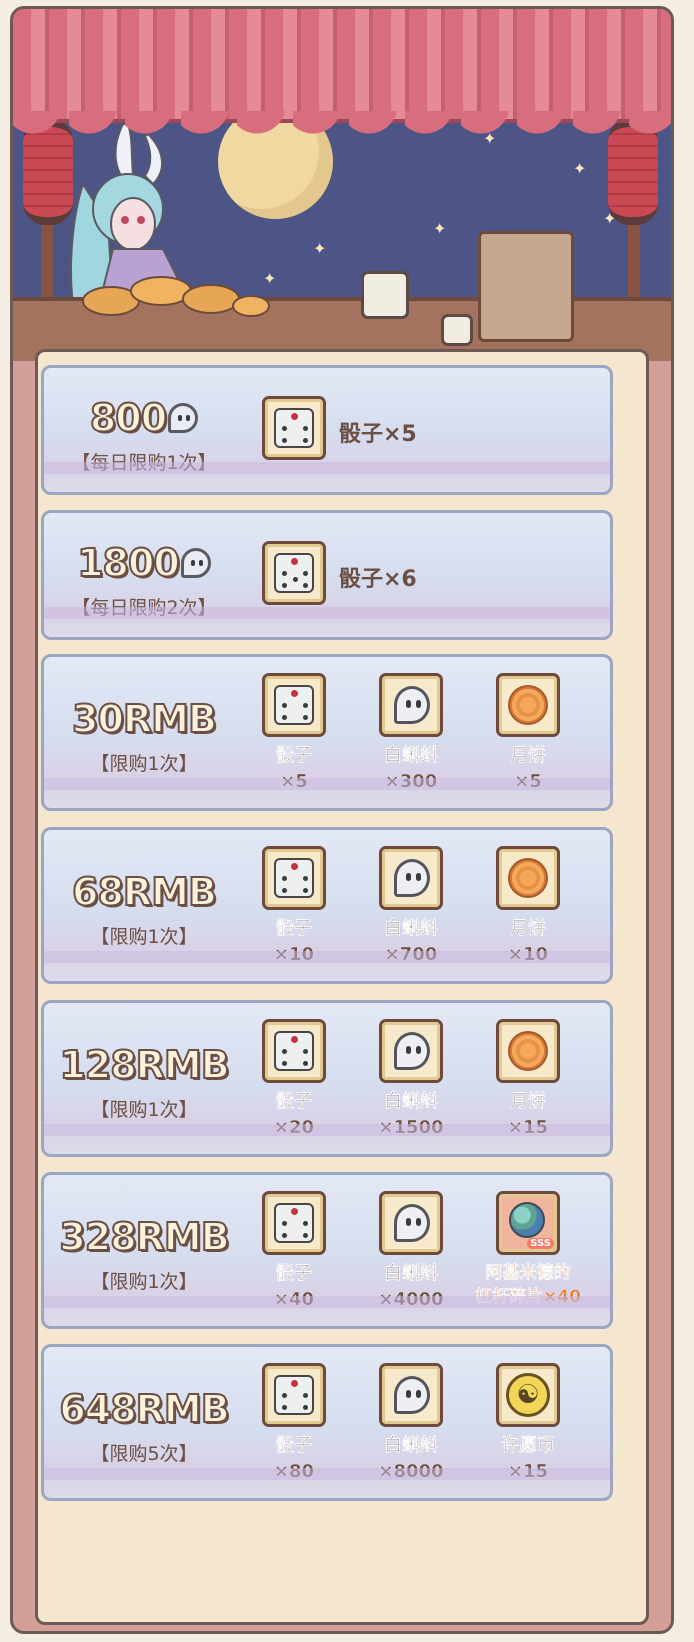 The image size is (694, 1642). I want to click on purchase-limit: 【每日限购2次】, so click(144, 608).